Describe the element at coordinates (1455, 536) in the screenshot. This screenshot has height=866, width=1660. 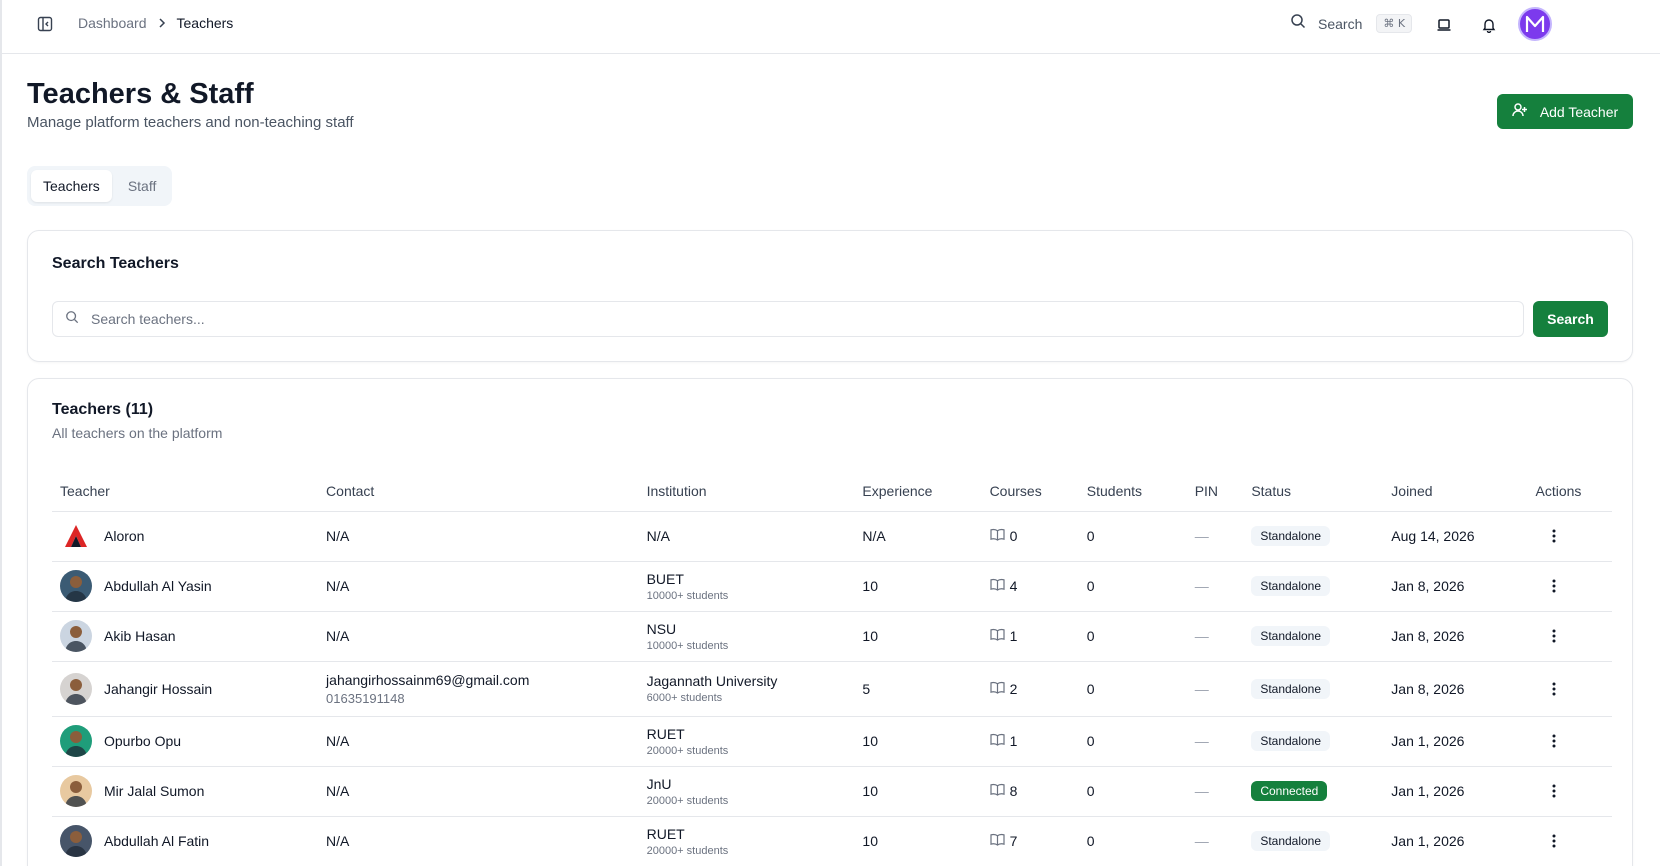
I see `joined-date: Aug 14, 2026` at that location.